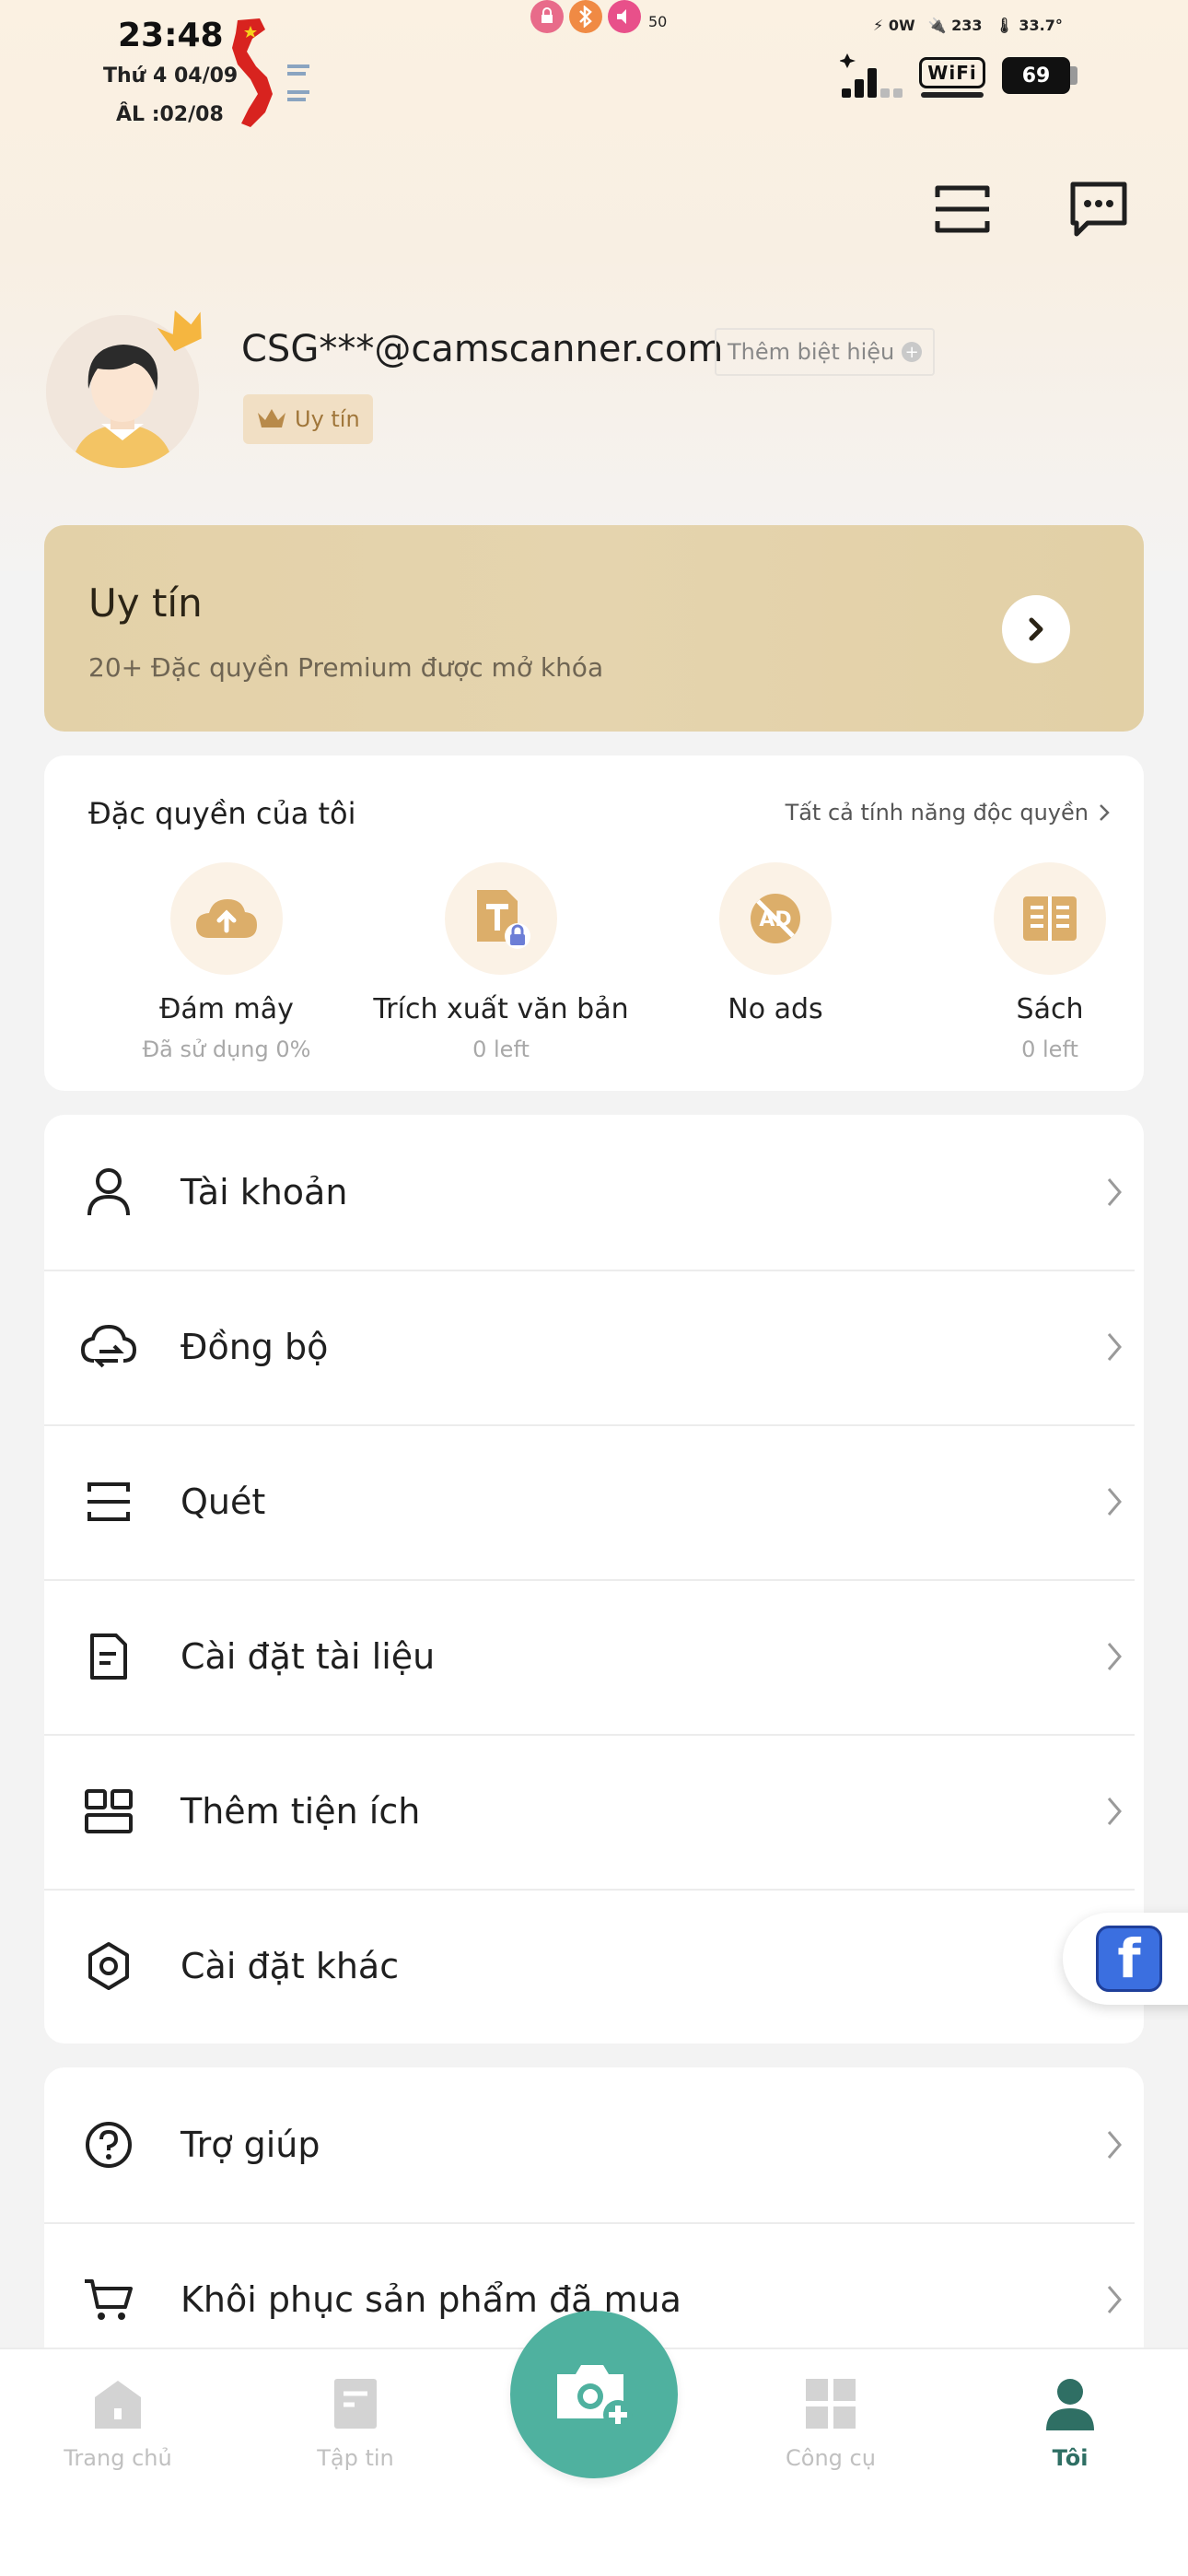  I want to click on files-icon, so click(355, 2404).